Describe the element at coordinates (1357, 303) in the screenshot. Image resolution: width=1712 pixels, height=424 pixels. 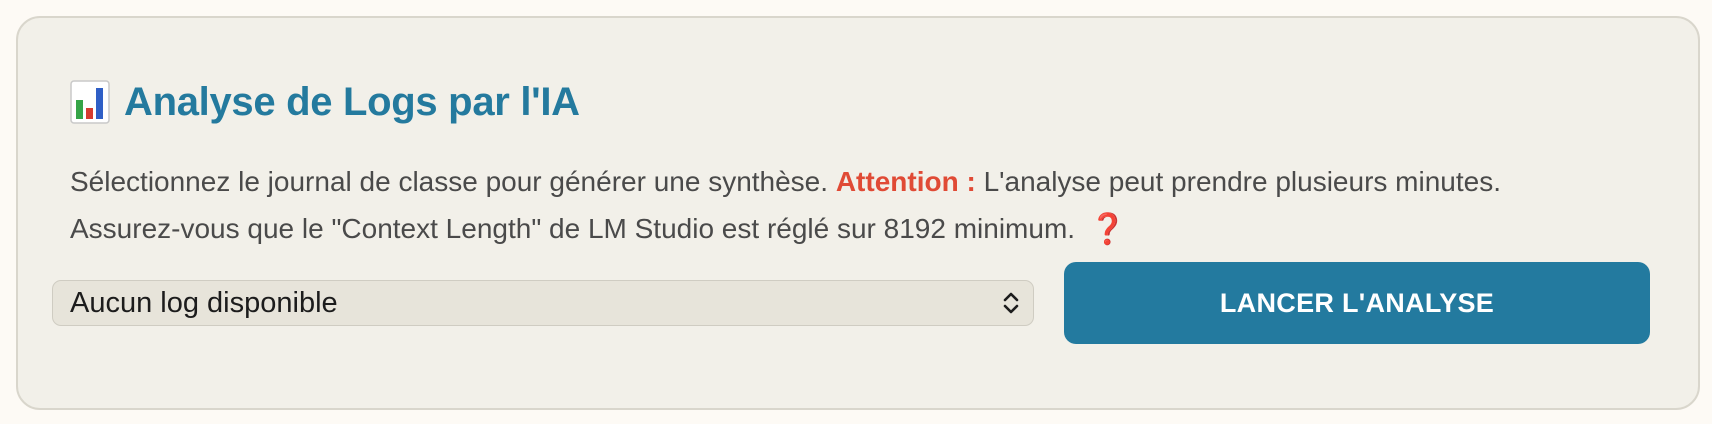
I see `run-analysis-button: LANCER L'ANALYSE` at that location.